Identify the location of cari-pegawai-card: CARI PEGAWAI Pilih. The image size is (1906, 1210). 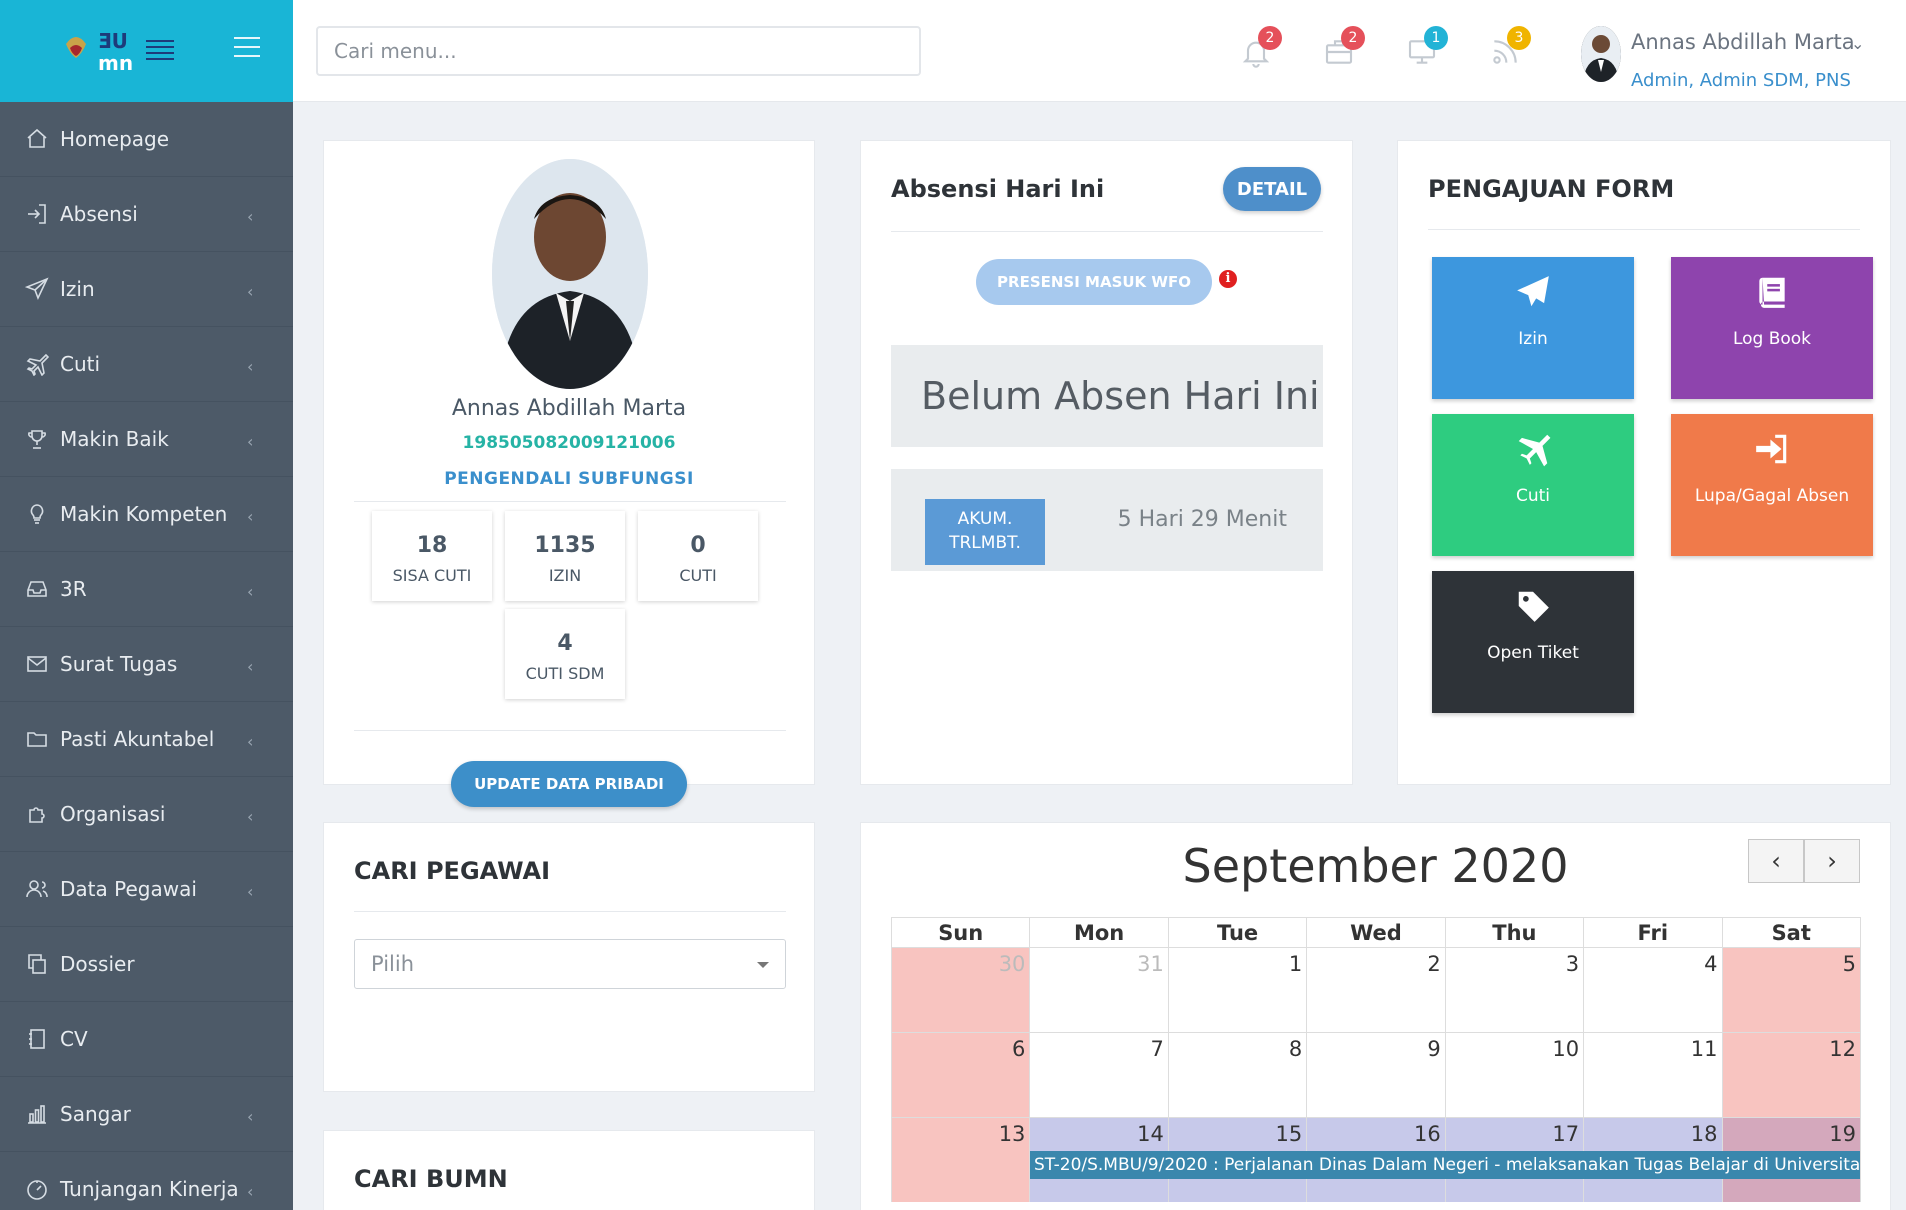
(569, 957).